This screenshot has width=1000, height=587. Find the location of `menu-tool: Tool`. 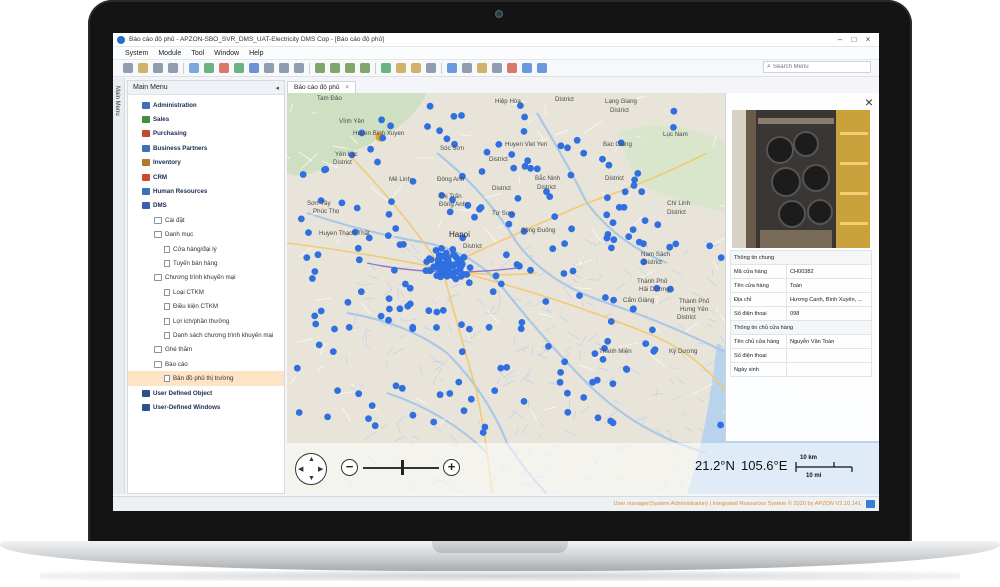

menu-tool: Tool is located at coordinates (197, 53).